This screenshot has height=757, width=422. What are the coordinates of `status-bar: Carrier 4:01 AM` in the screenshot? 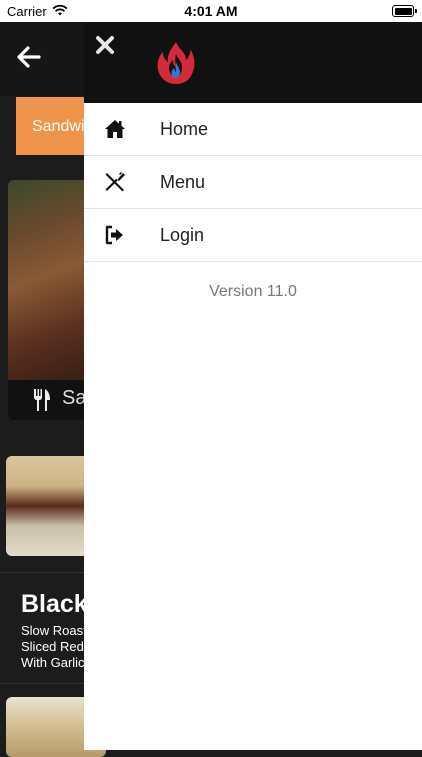 It's located at (211, 11).